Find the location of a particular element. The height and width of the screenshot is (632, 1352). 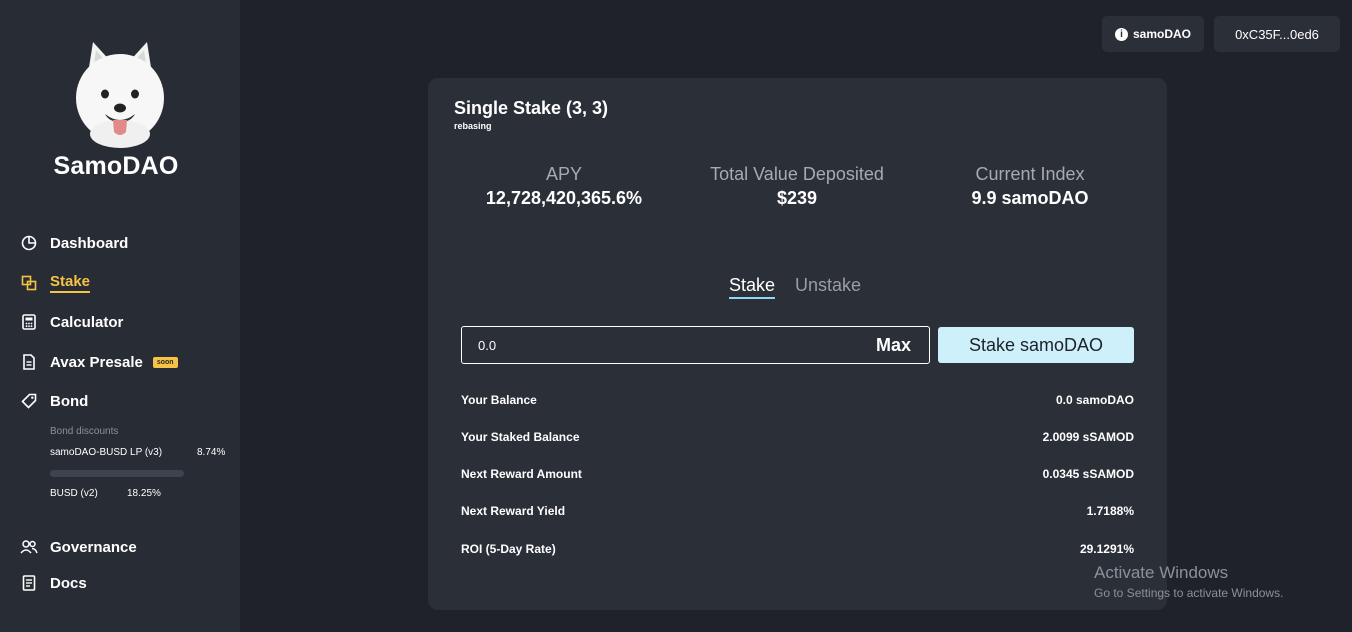

bond-discount-row: samoDAO-BUSD LP (v3) 8.74% is located at coordinates (137, 452).